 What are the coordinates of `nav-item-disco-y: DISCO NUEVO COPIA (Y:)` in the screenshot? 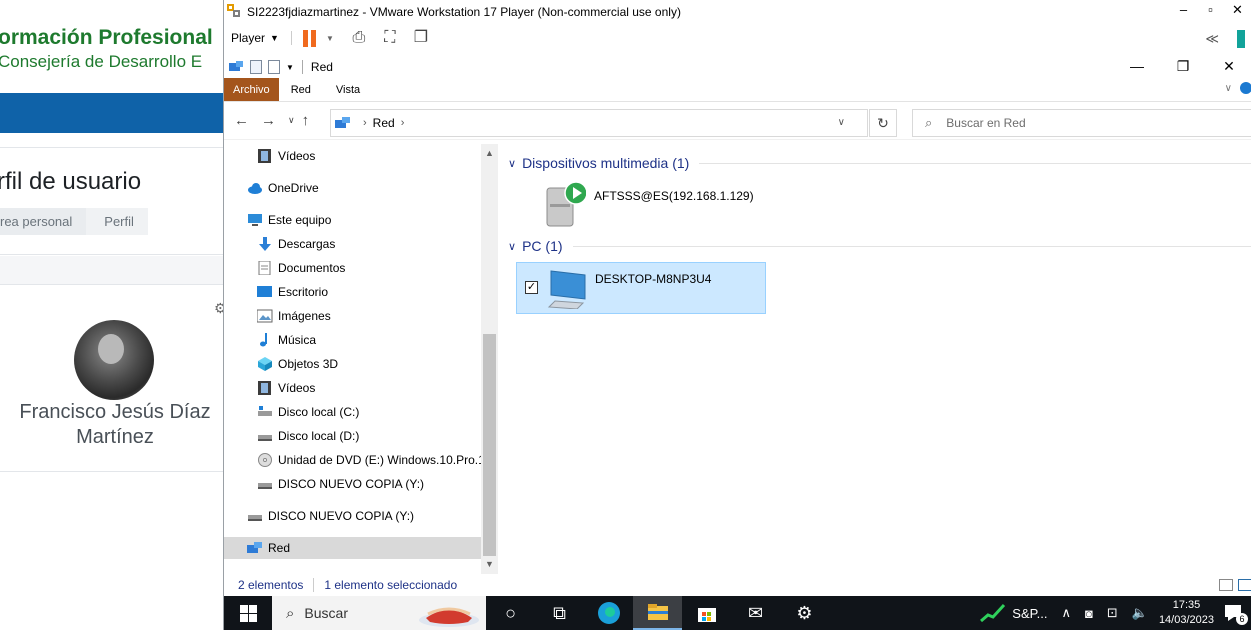 It's located at (340, 484).